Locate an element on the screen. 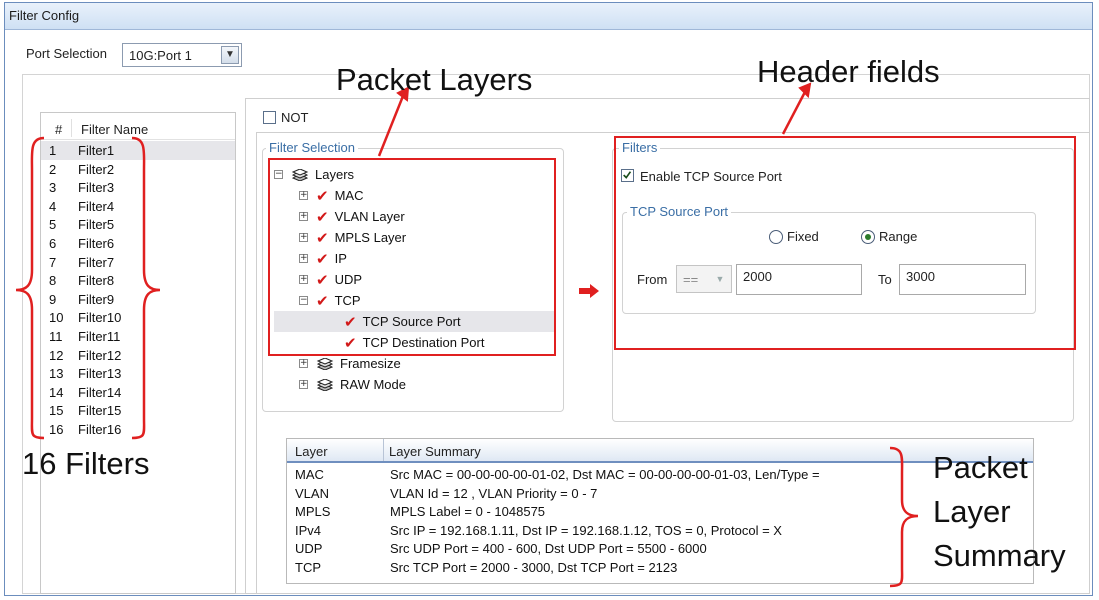 The image size is (1099, 600). filter-list-row: 16 Filter16 is located at coordinates (138, 429).